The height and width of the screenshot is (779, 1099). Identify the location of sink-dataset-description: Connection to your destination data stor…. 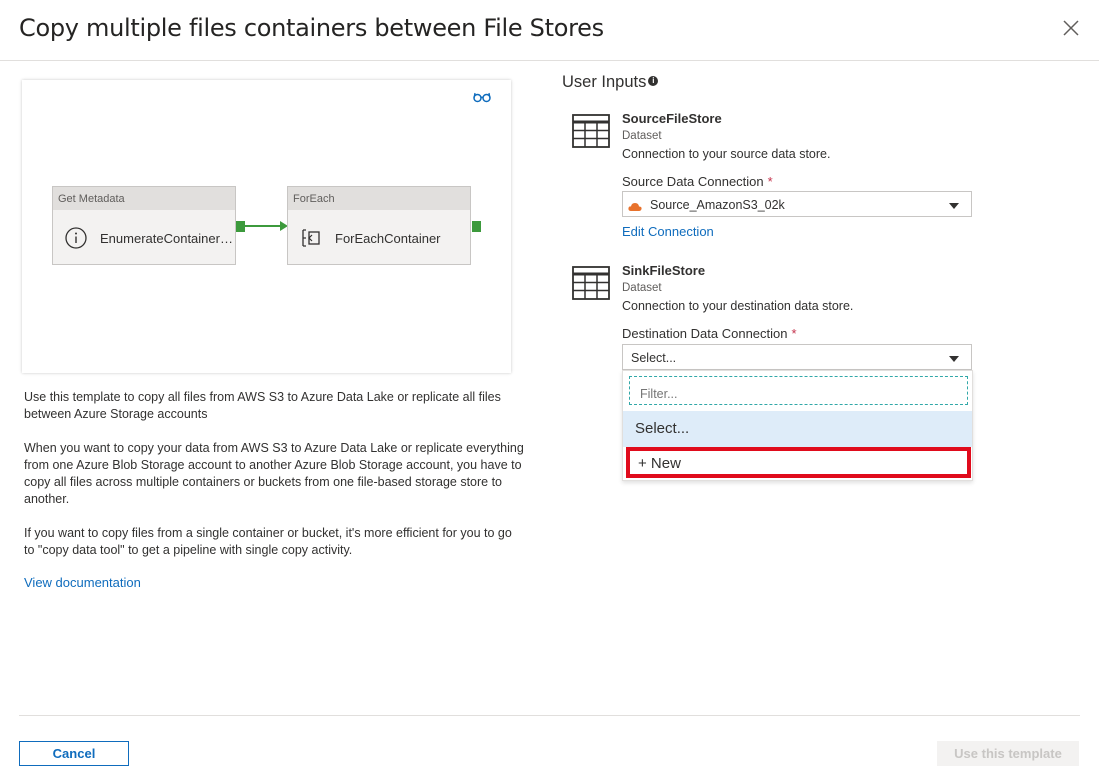
(738, 306).